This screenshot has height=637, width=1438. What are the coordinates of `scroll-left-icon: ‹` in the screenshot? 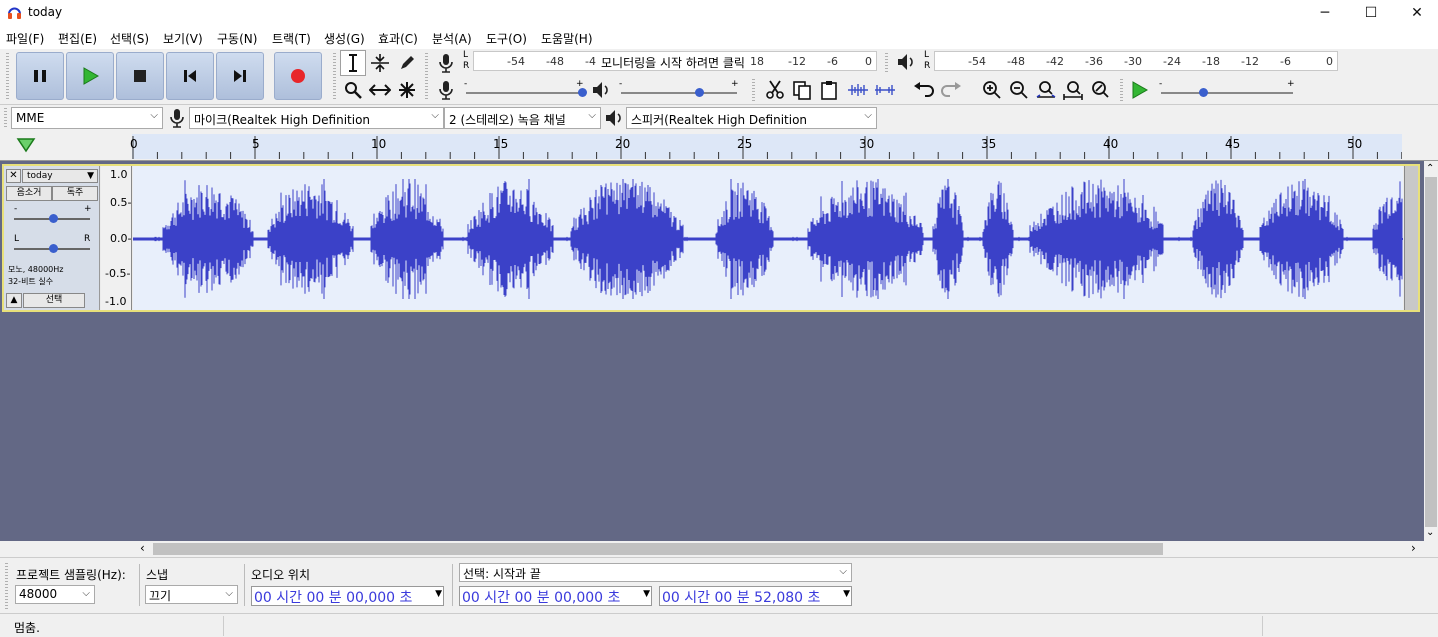 It's located at (142, 548).